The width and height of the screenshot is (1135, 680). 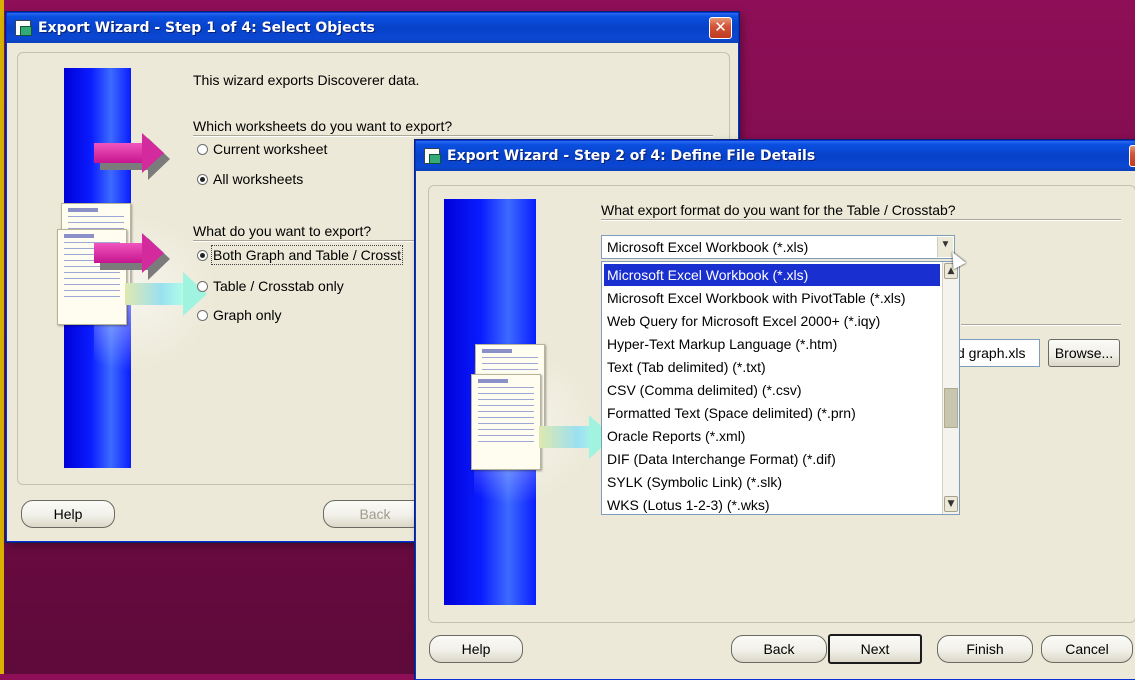 What do you see at coordinates (687, 505) in the screenshot?
I see `format-option-wks: WKS (Lotus 1-2-3) (*.wks)` at bounding box center [687, 505].